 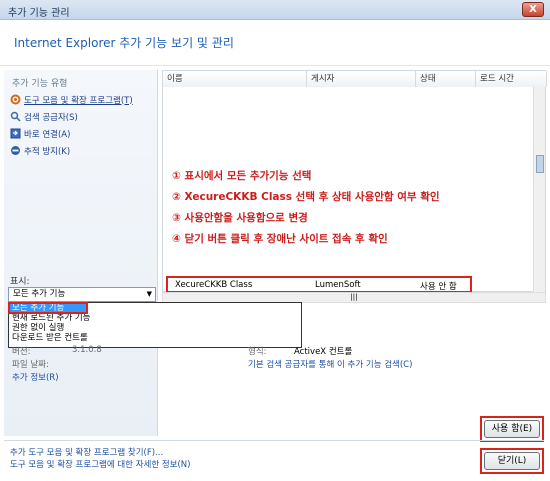 What do you see at coordinates (149, 294) in the screenshot?
I see `chevron-down-icon: ▼` at bounding box center [149, 294].